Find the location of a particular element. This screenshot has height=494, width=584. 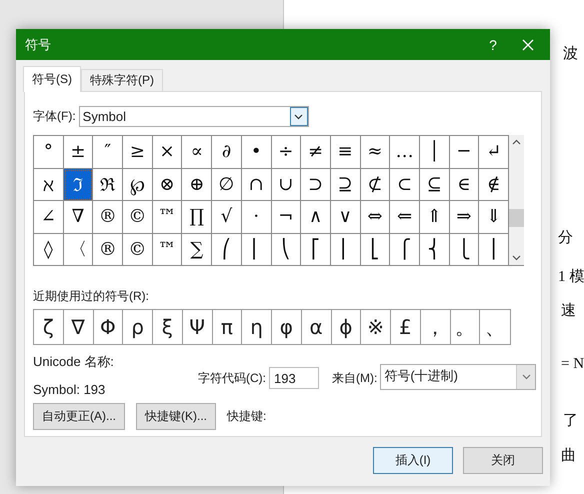

symbol-cell: ⎩ is located at coordinates (465, 250).